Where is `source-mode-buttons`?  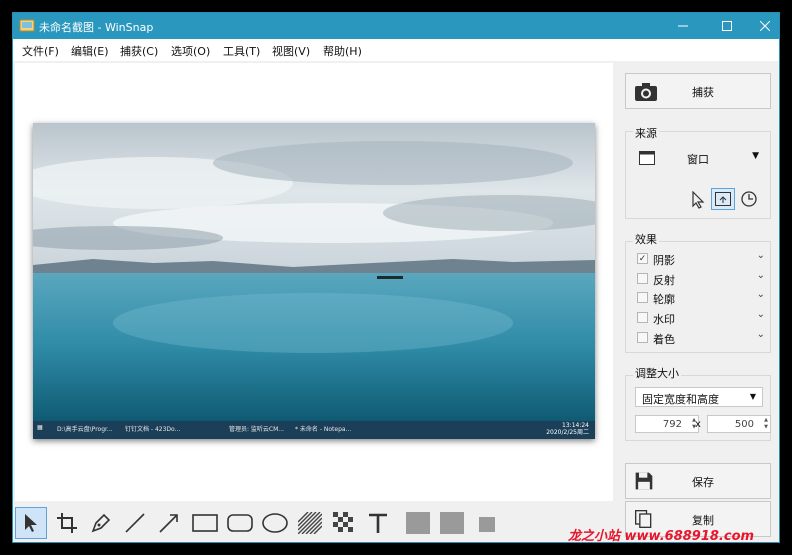 source-mode-buttons is located at coordinates (729, 200).